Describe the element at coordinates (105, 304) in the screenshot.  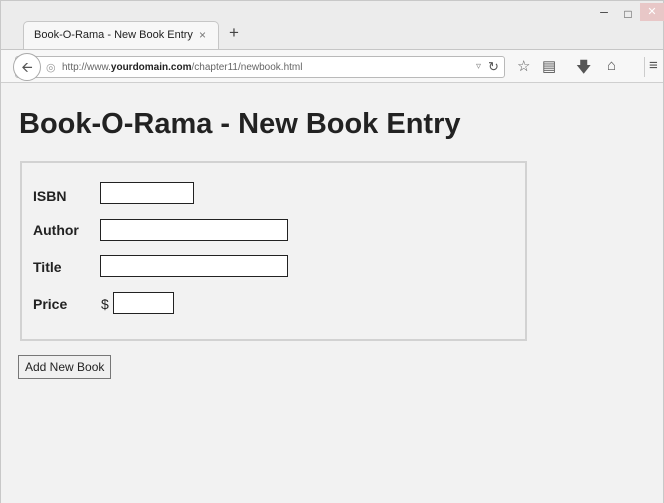
I see `currency-symbol: $` at that location.